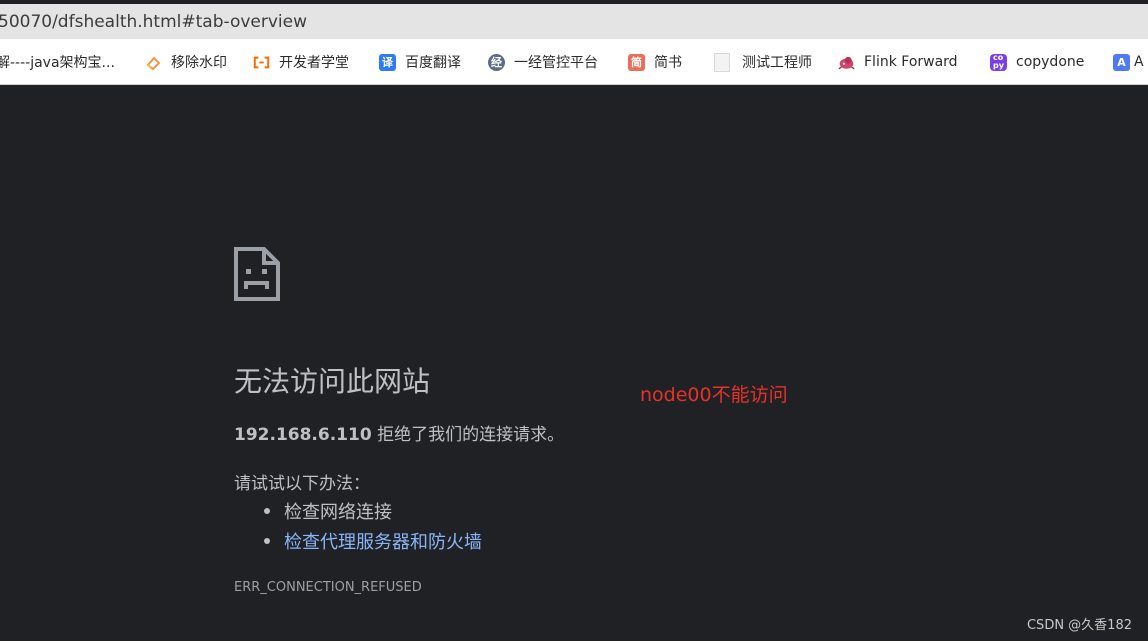  I want to click on translate-icon: 译, so click(387, 62).